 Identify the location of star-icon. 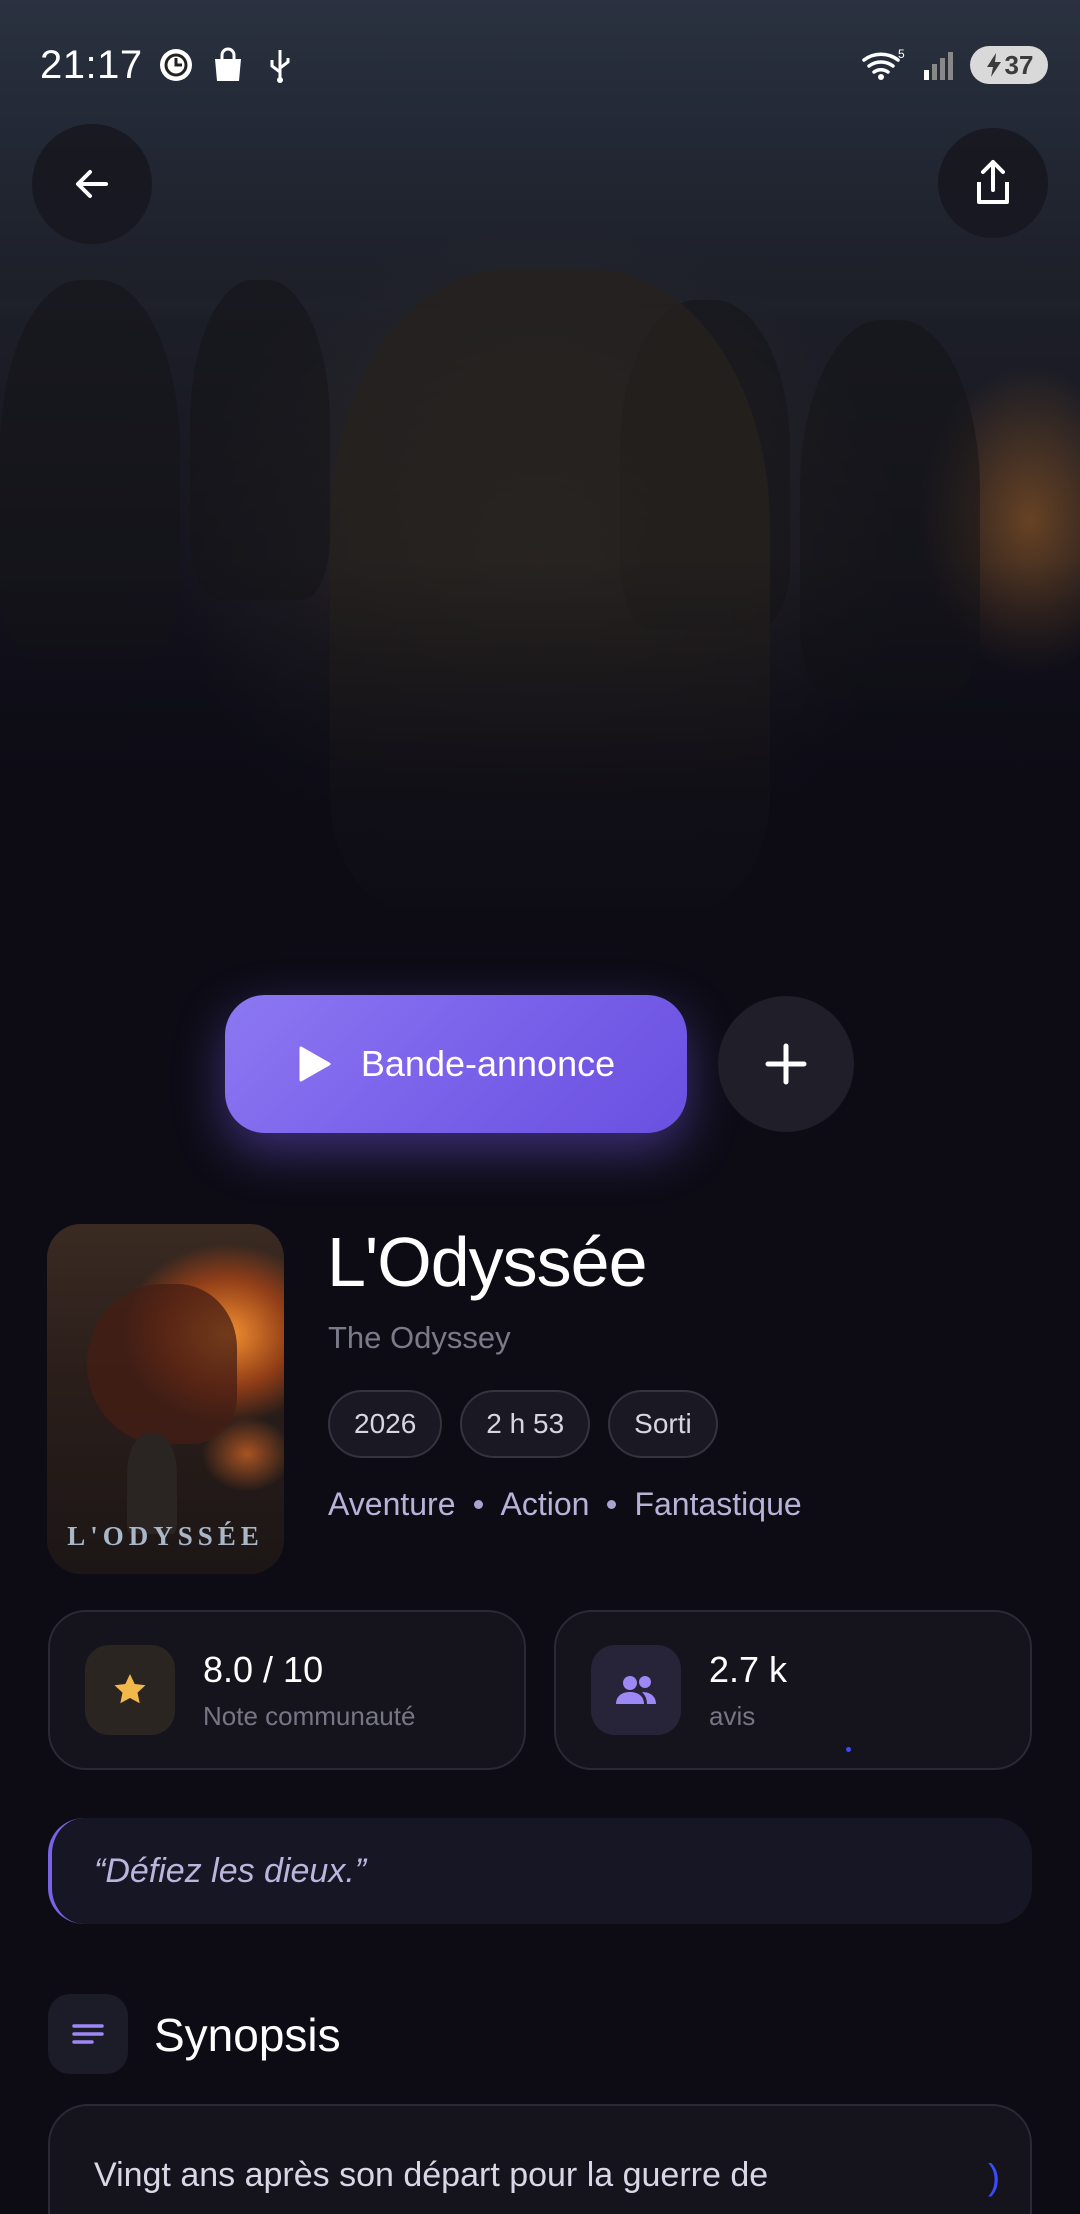
(130, 1690).